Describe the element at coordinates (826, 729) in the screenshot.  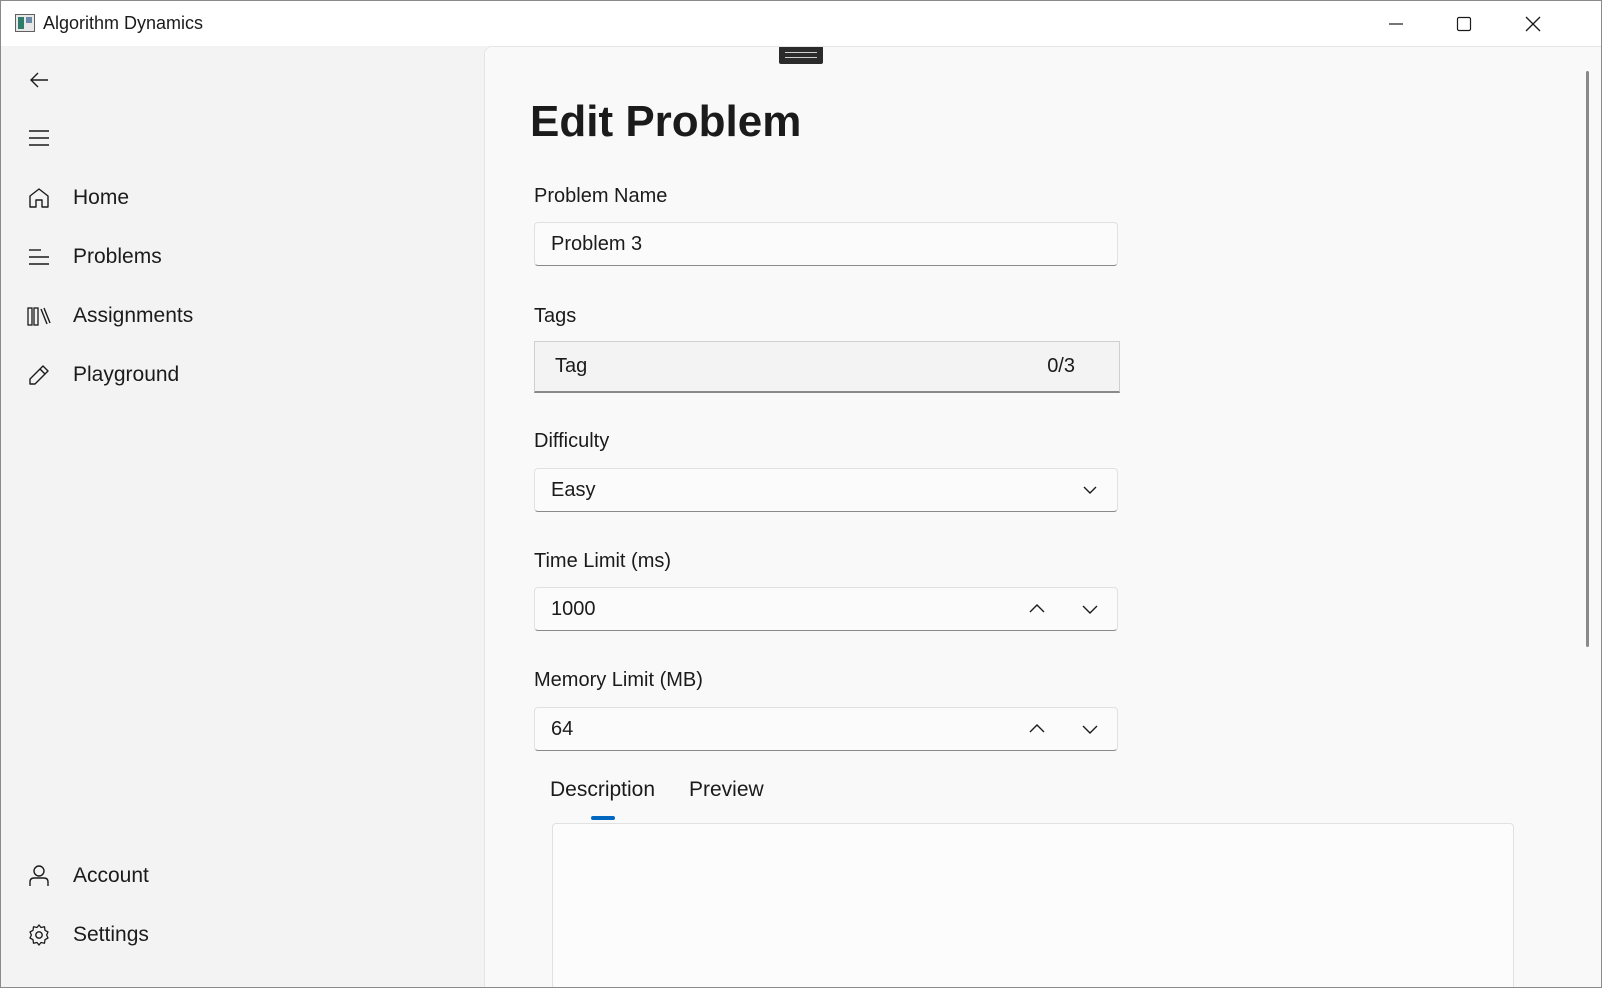
I see `memory-limit-numberbox: 64` at that location.